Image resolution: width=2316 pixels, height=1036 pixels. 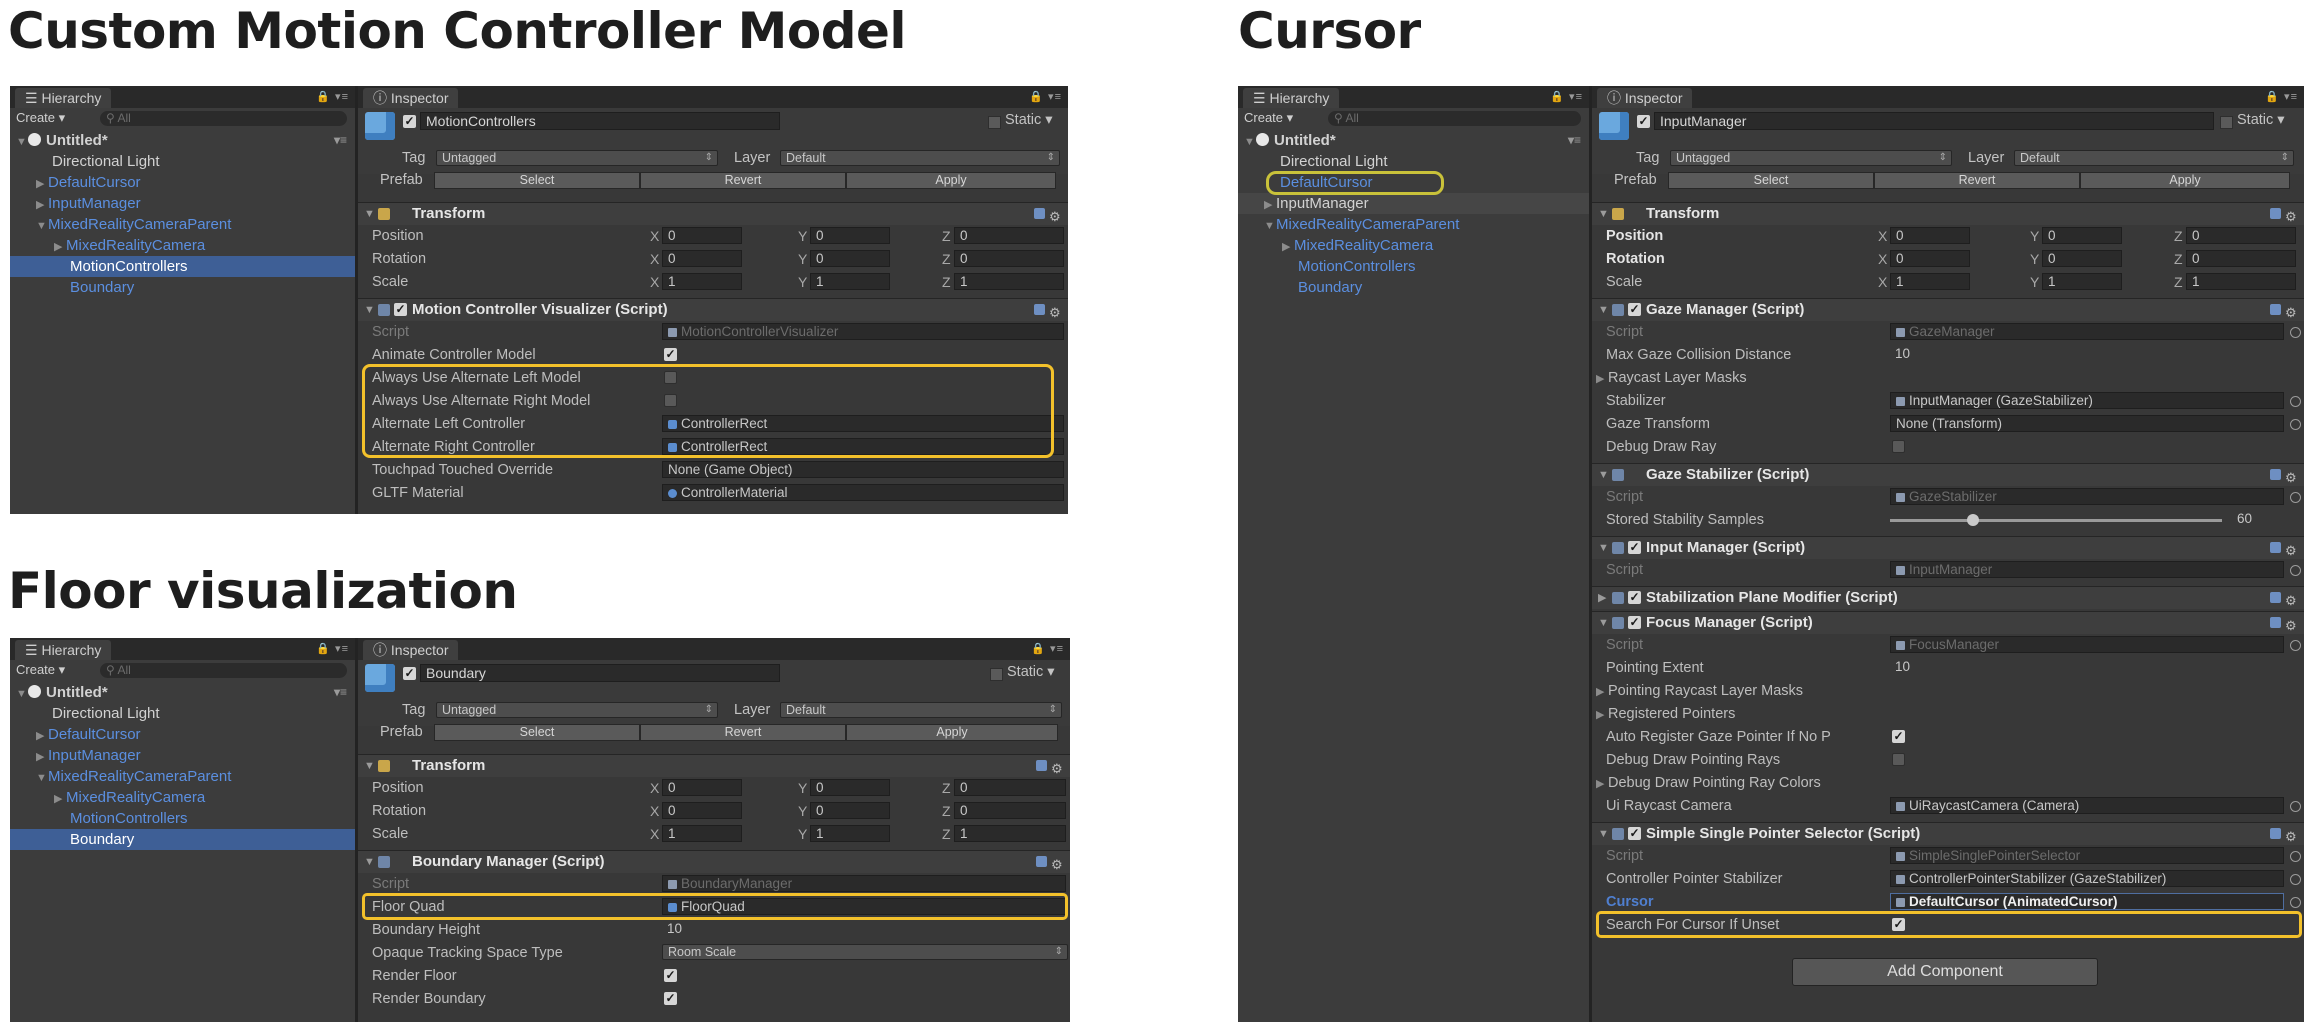 I want to click on hierarchy-item-mr-camera-parent: ▼MixedRealityCameraParent, so click(x=182, y=224).